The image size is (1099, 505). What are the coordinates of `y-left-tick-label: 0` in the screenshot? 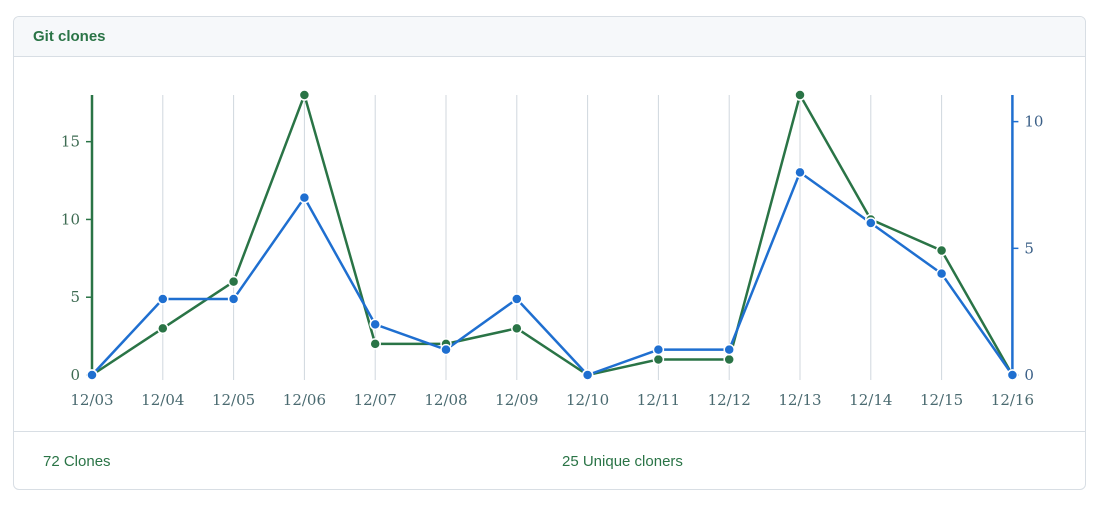 It's located at (75, 375).